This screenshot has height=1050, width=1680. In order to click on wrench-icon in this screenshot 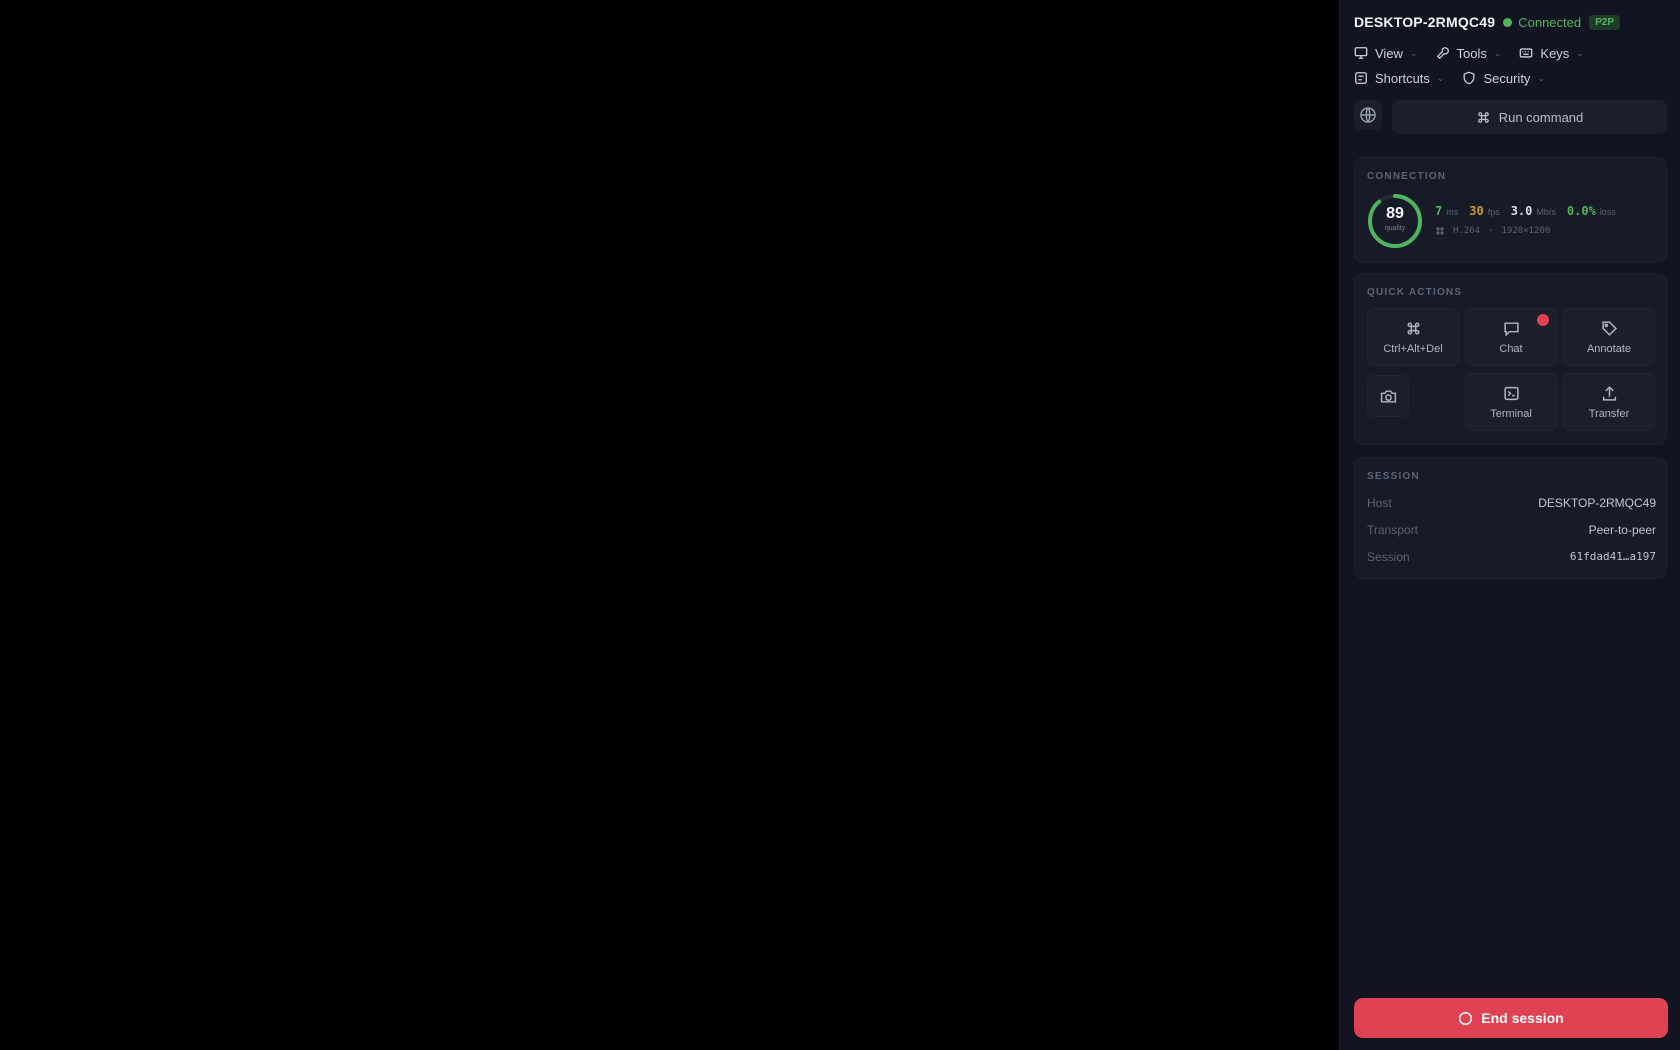, I will do `click(1442, 53)`.